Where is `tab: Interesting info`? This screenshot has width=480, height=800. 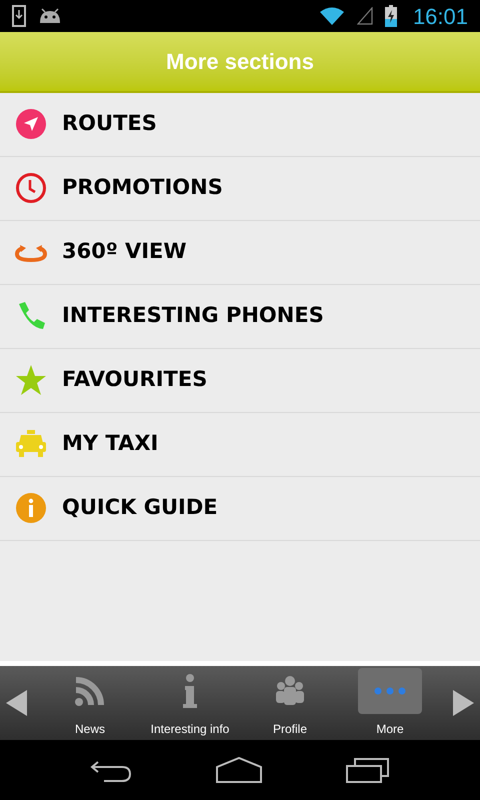 tab: Interesting info is located at coordinates (190, 703).